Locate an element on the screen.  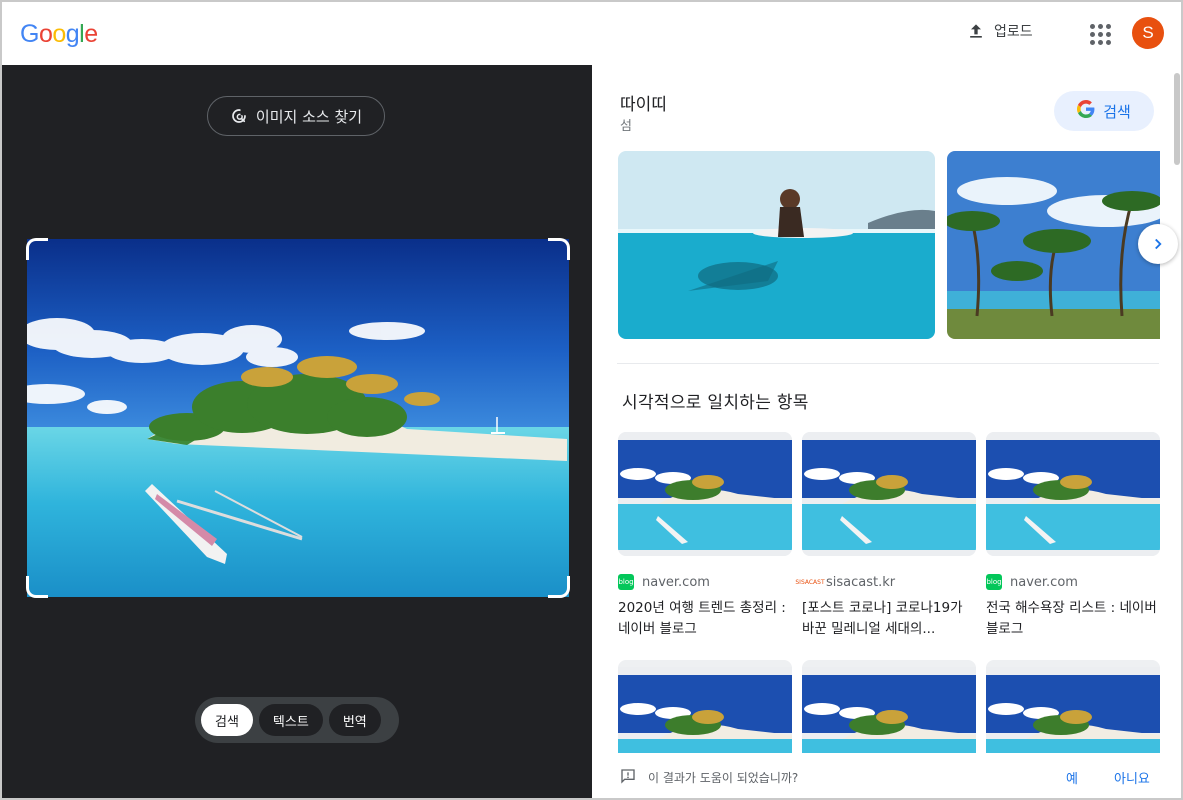
feedback-icon is located at coordinates (628, 776).